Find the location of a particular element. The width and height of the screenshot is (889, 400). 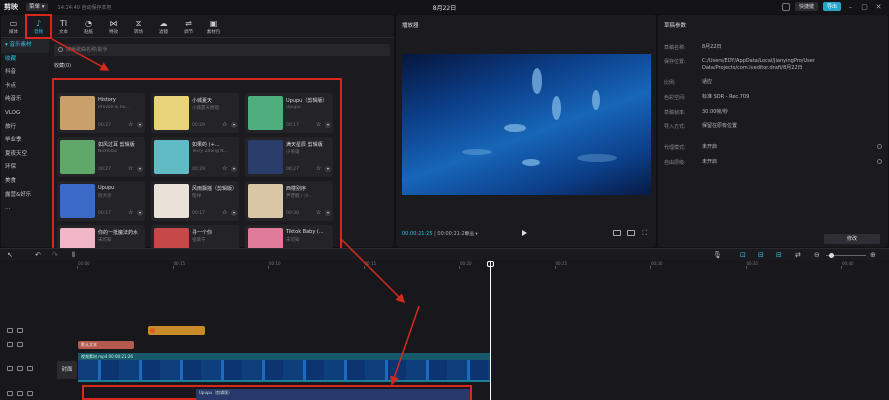

music-card: Upupu 阿大亭 00:17 ☆ is located at coordinates (101, 201).